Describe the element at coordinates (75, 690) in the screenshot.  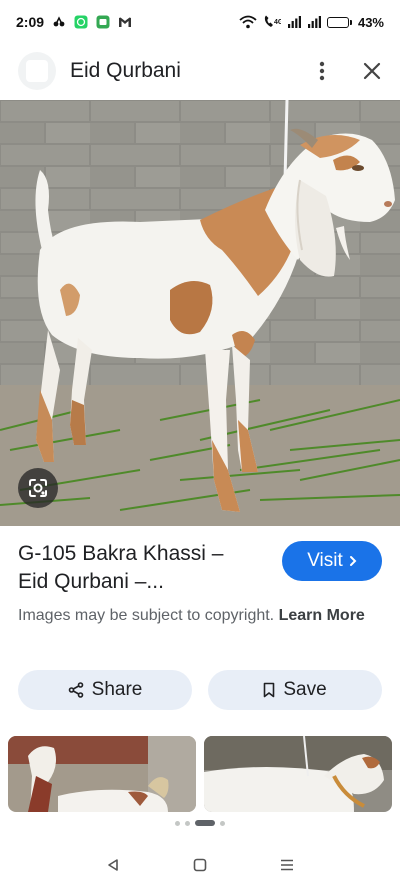
I see `share-icon` at that location.